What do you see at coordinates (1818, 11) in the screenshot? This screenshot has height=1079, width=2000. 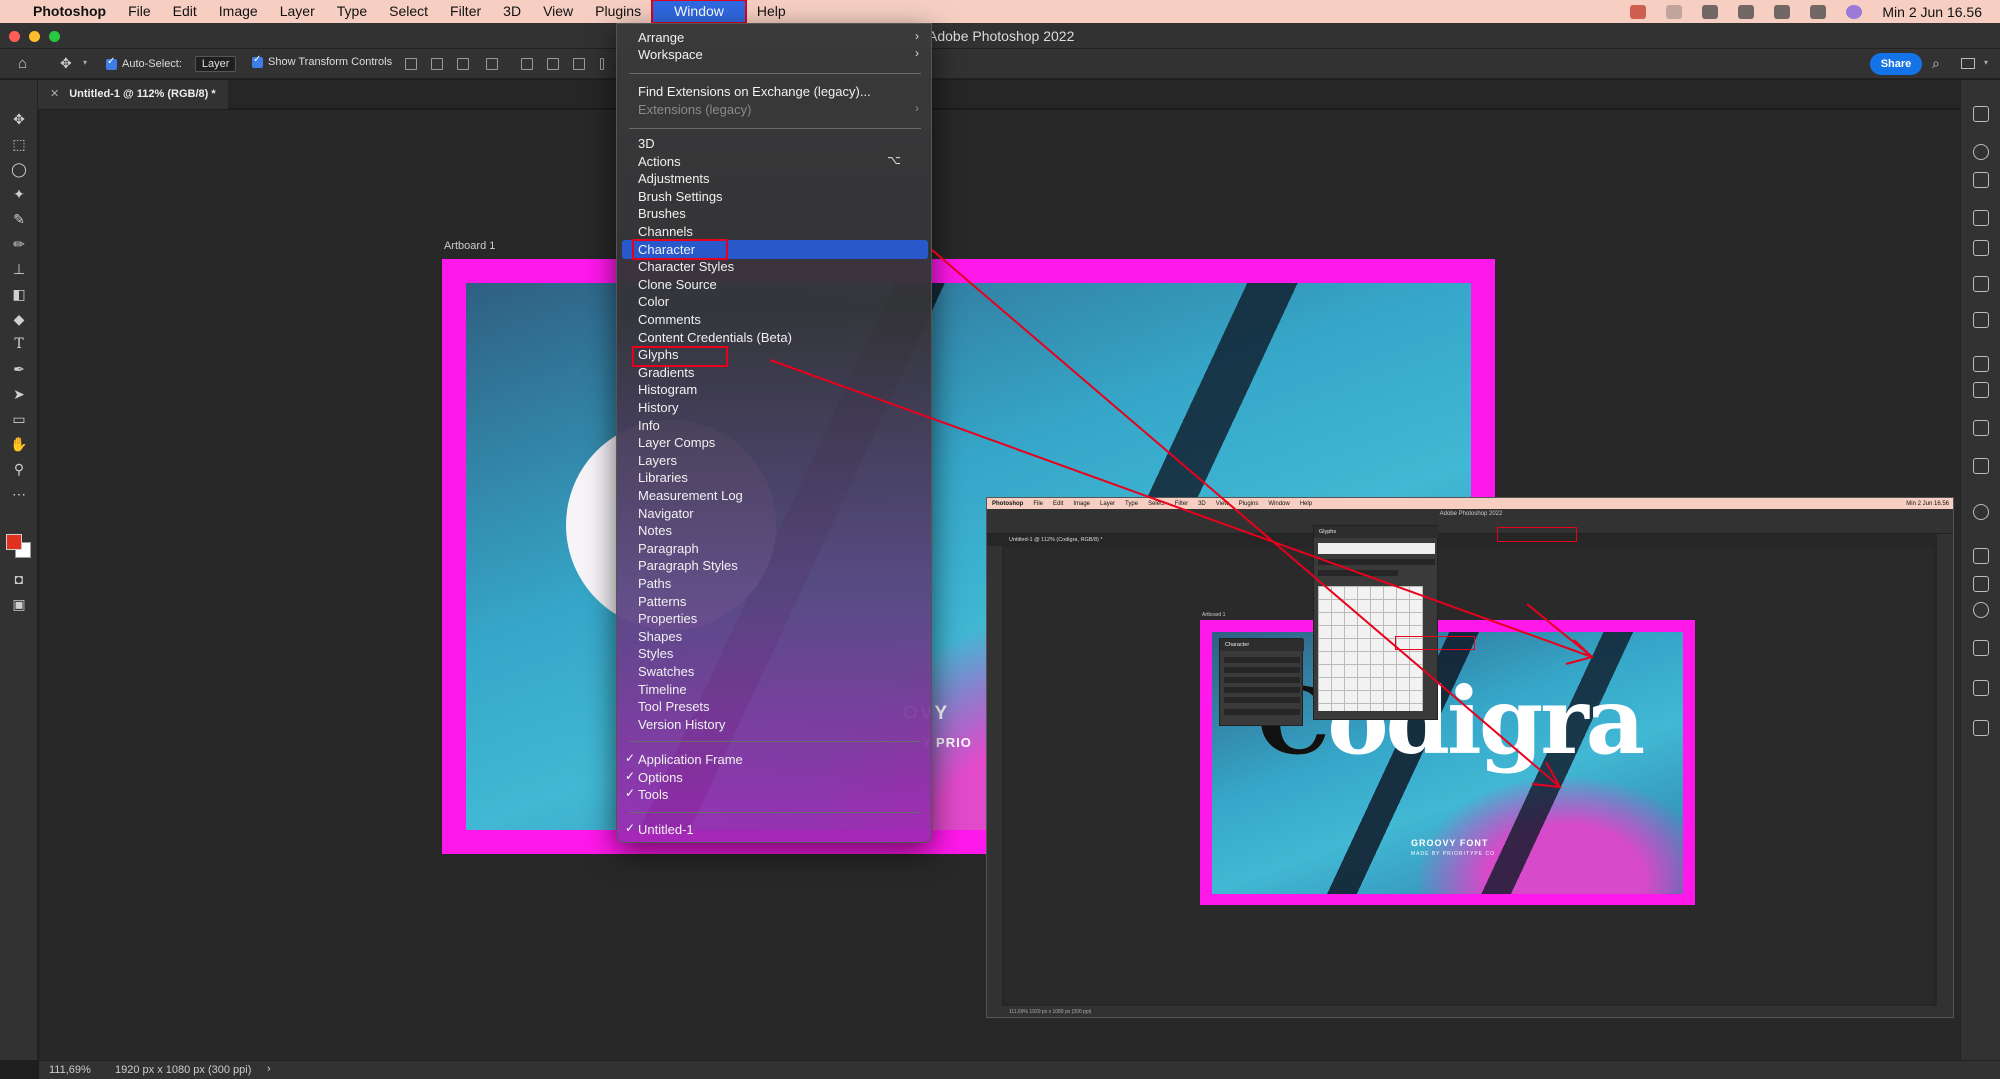 I see `control-center-icon` at bounding box center [1818, 11].